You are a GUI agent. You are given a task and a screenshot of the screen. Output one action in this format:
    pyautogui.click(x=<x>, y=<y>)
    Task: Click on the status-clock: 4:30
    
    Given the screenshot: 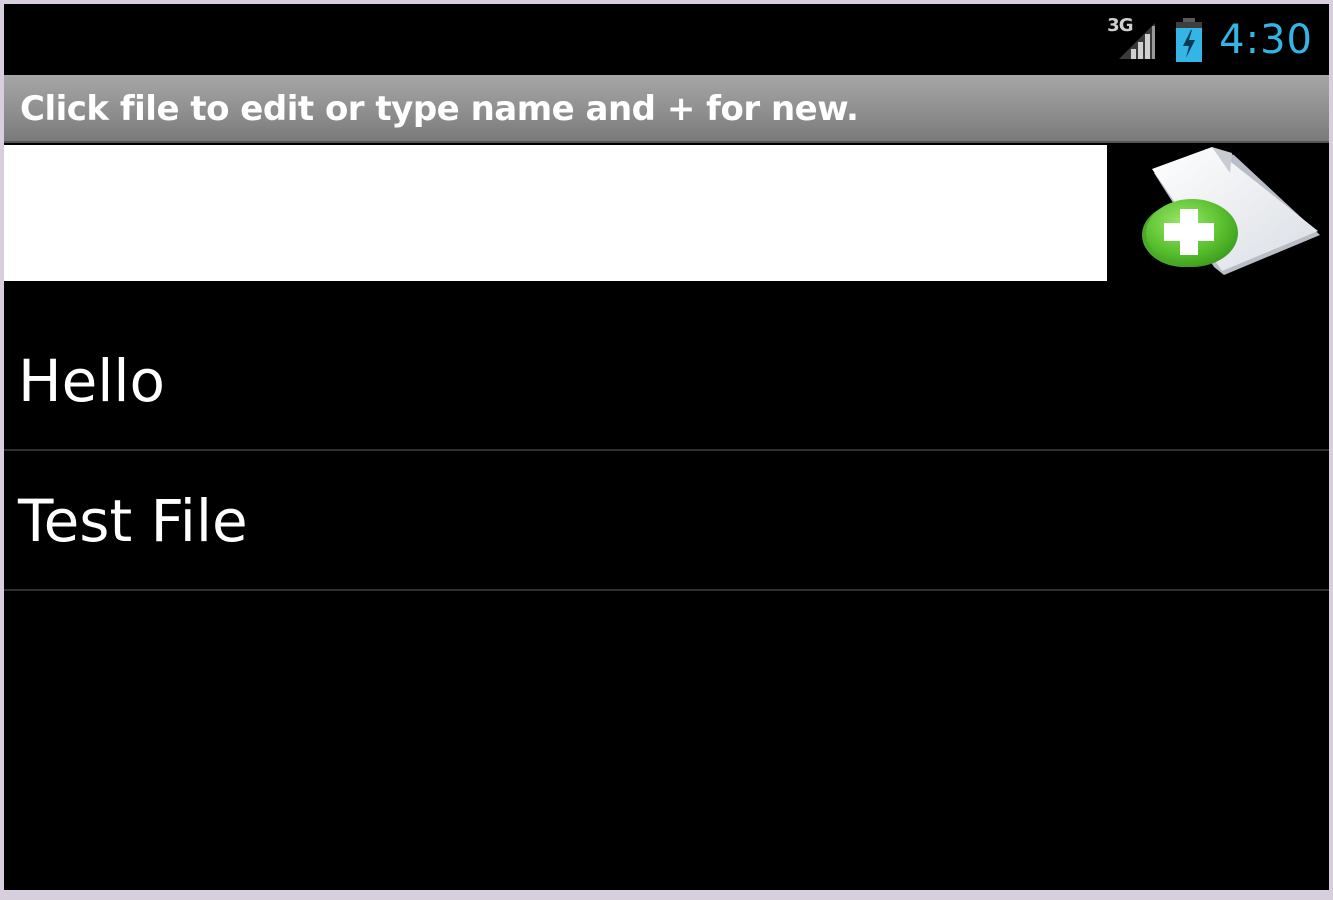 What is the action you would take?
    pyautogui.click(x=1266, y=40)
    